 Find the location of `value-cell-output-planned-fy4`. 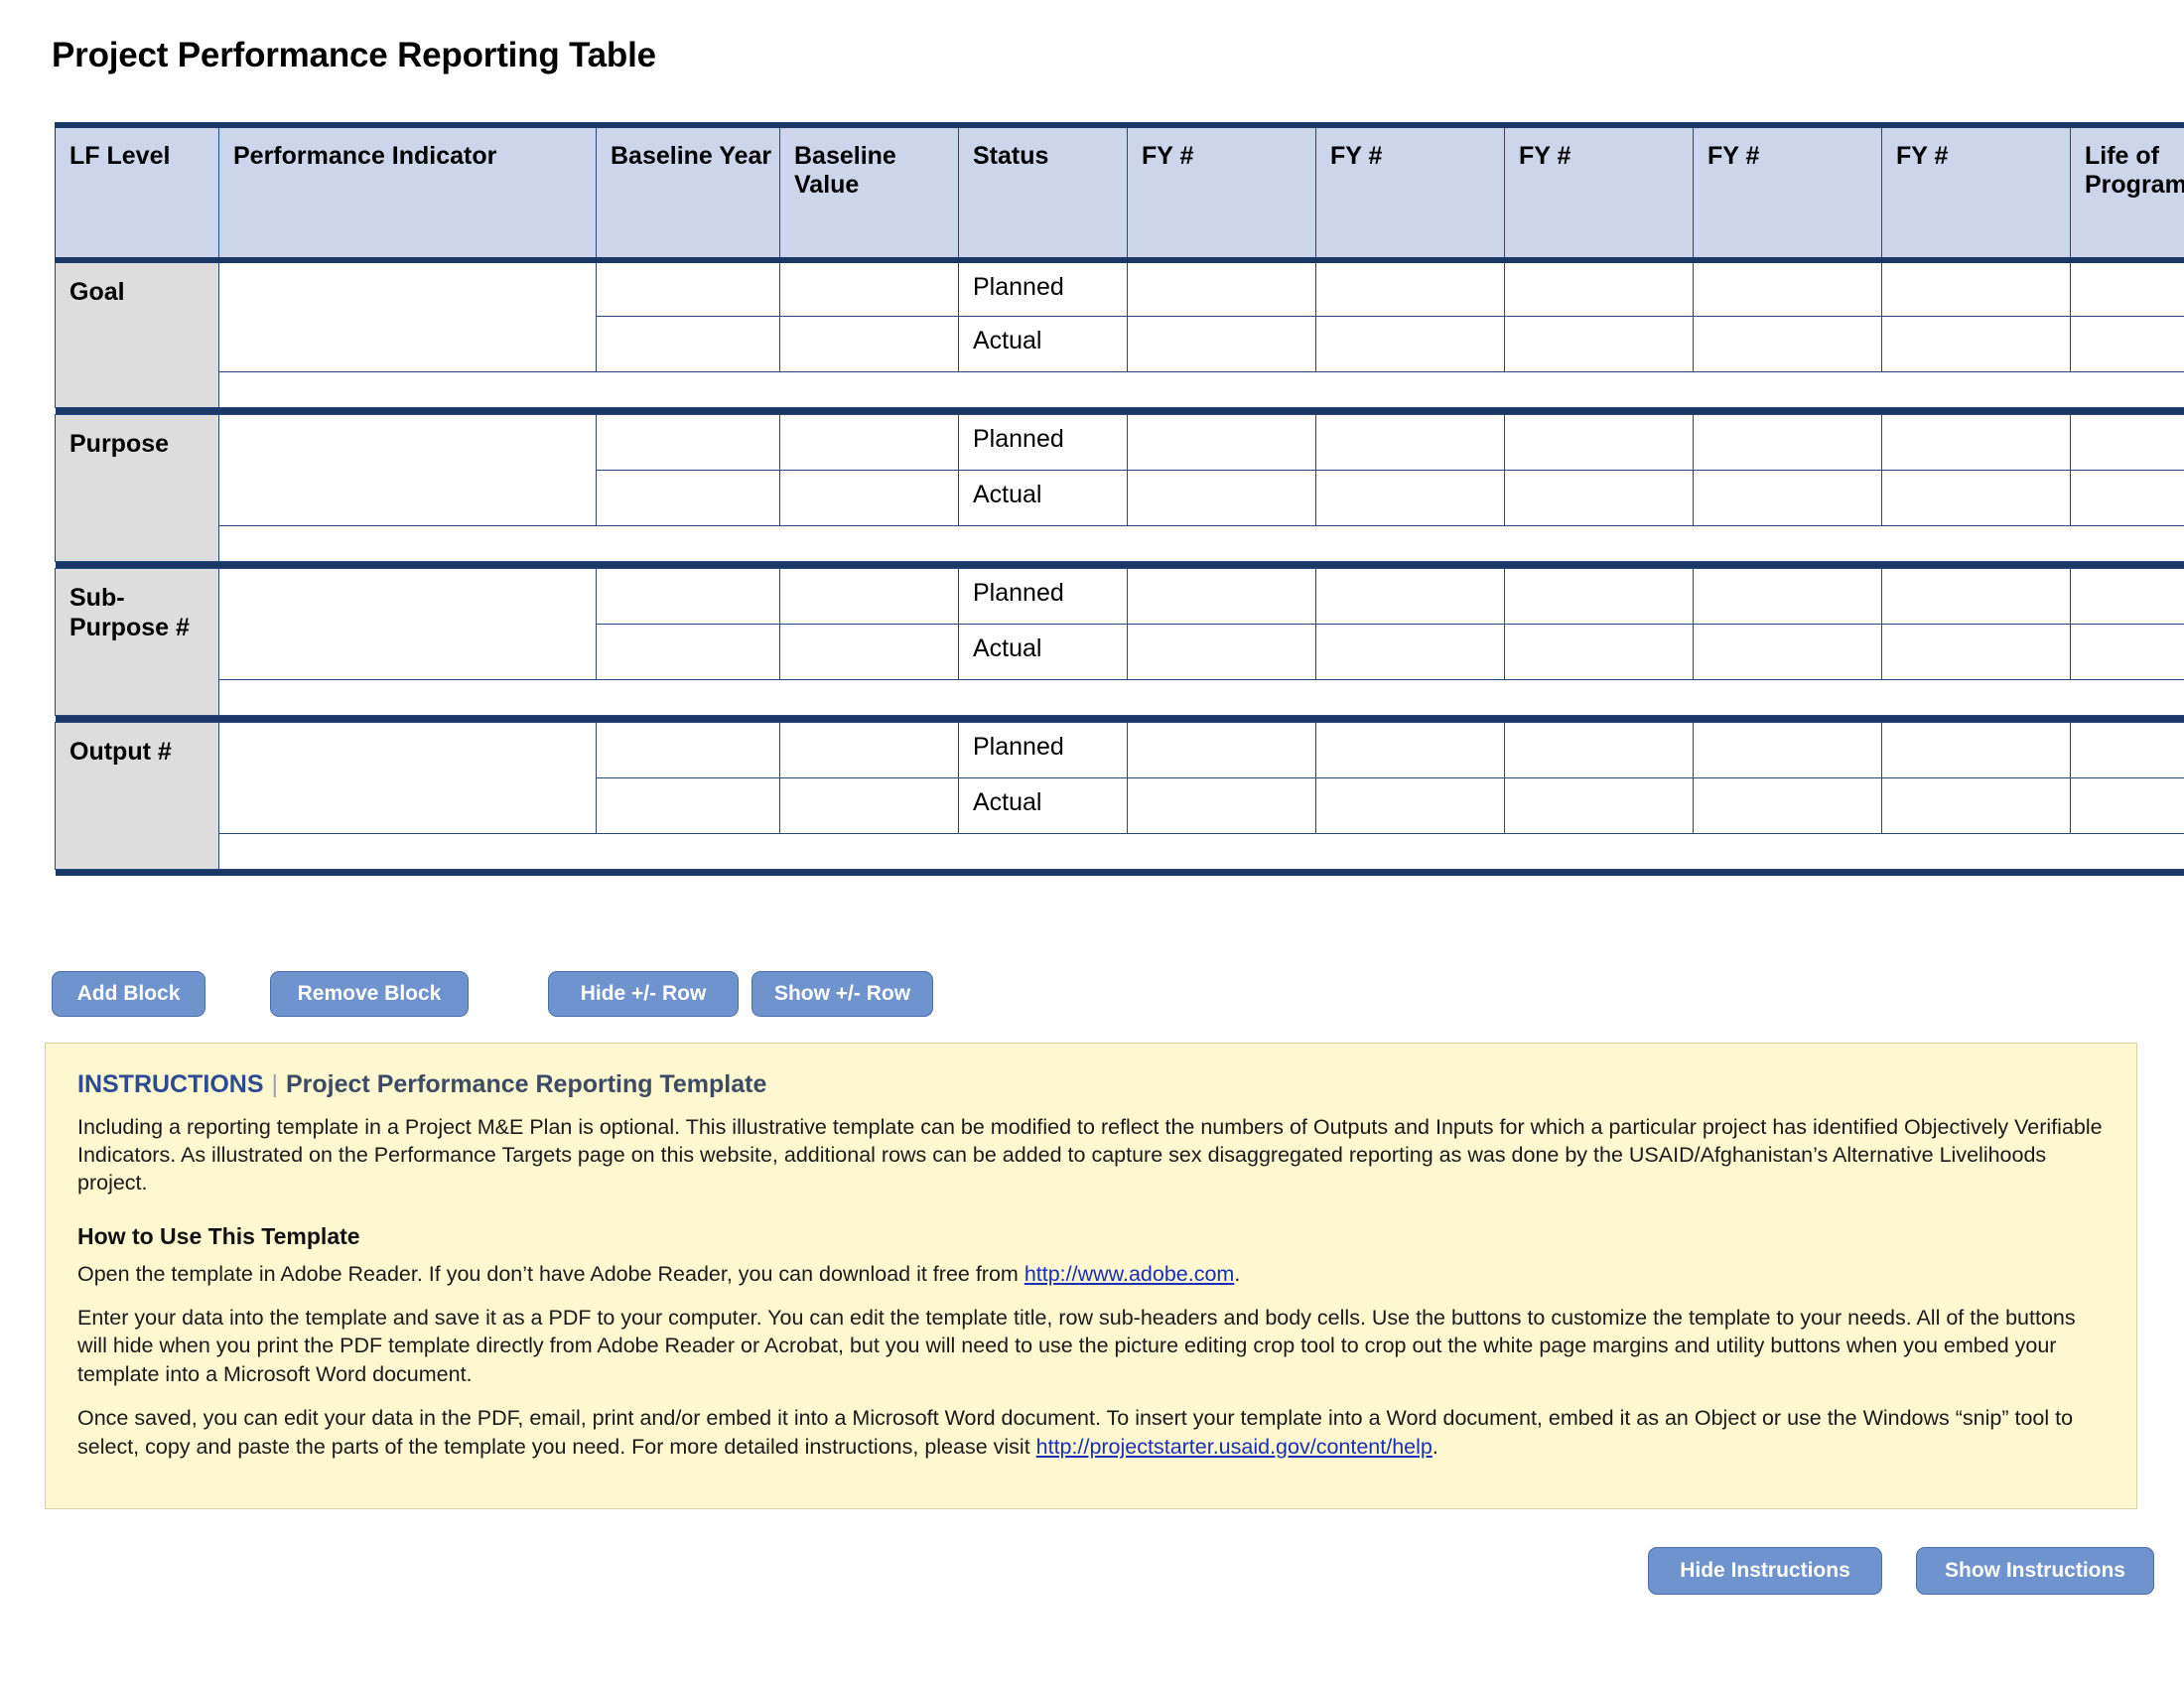

value-cell-output-planned-fy4 is located at coordinates (1787, 749).